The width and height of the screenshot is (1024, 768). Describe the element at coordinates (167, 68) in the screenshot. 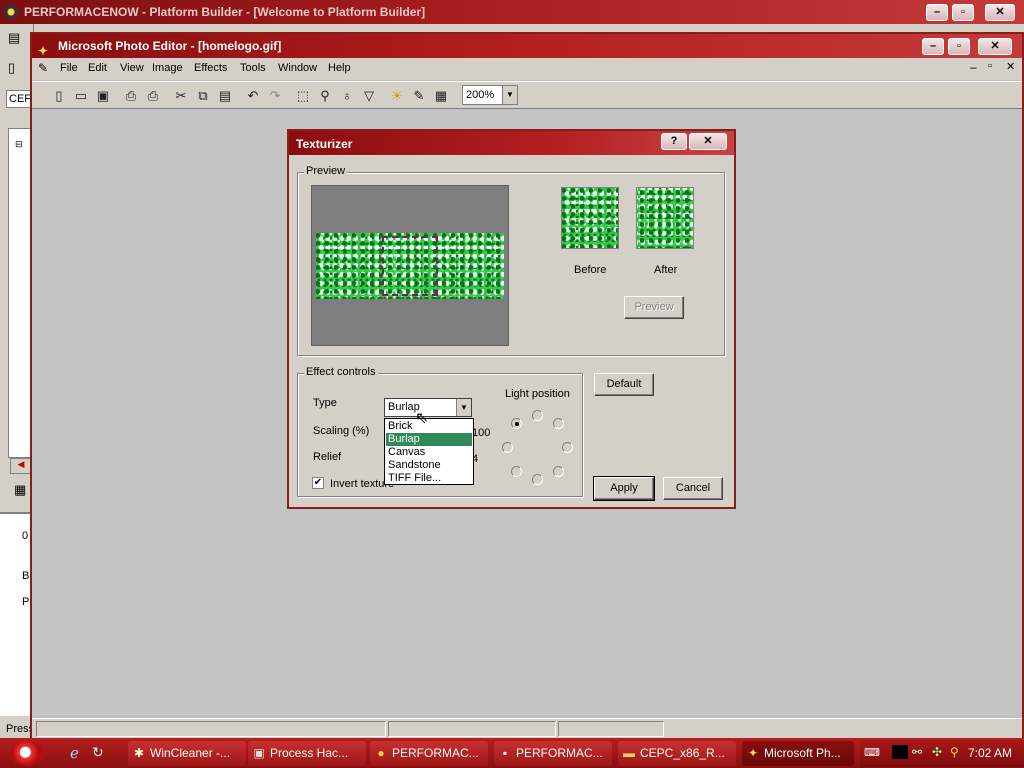

I see `menu-image: Image` at that location.